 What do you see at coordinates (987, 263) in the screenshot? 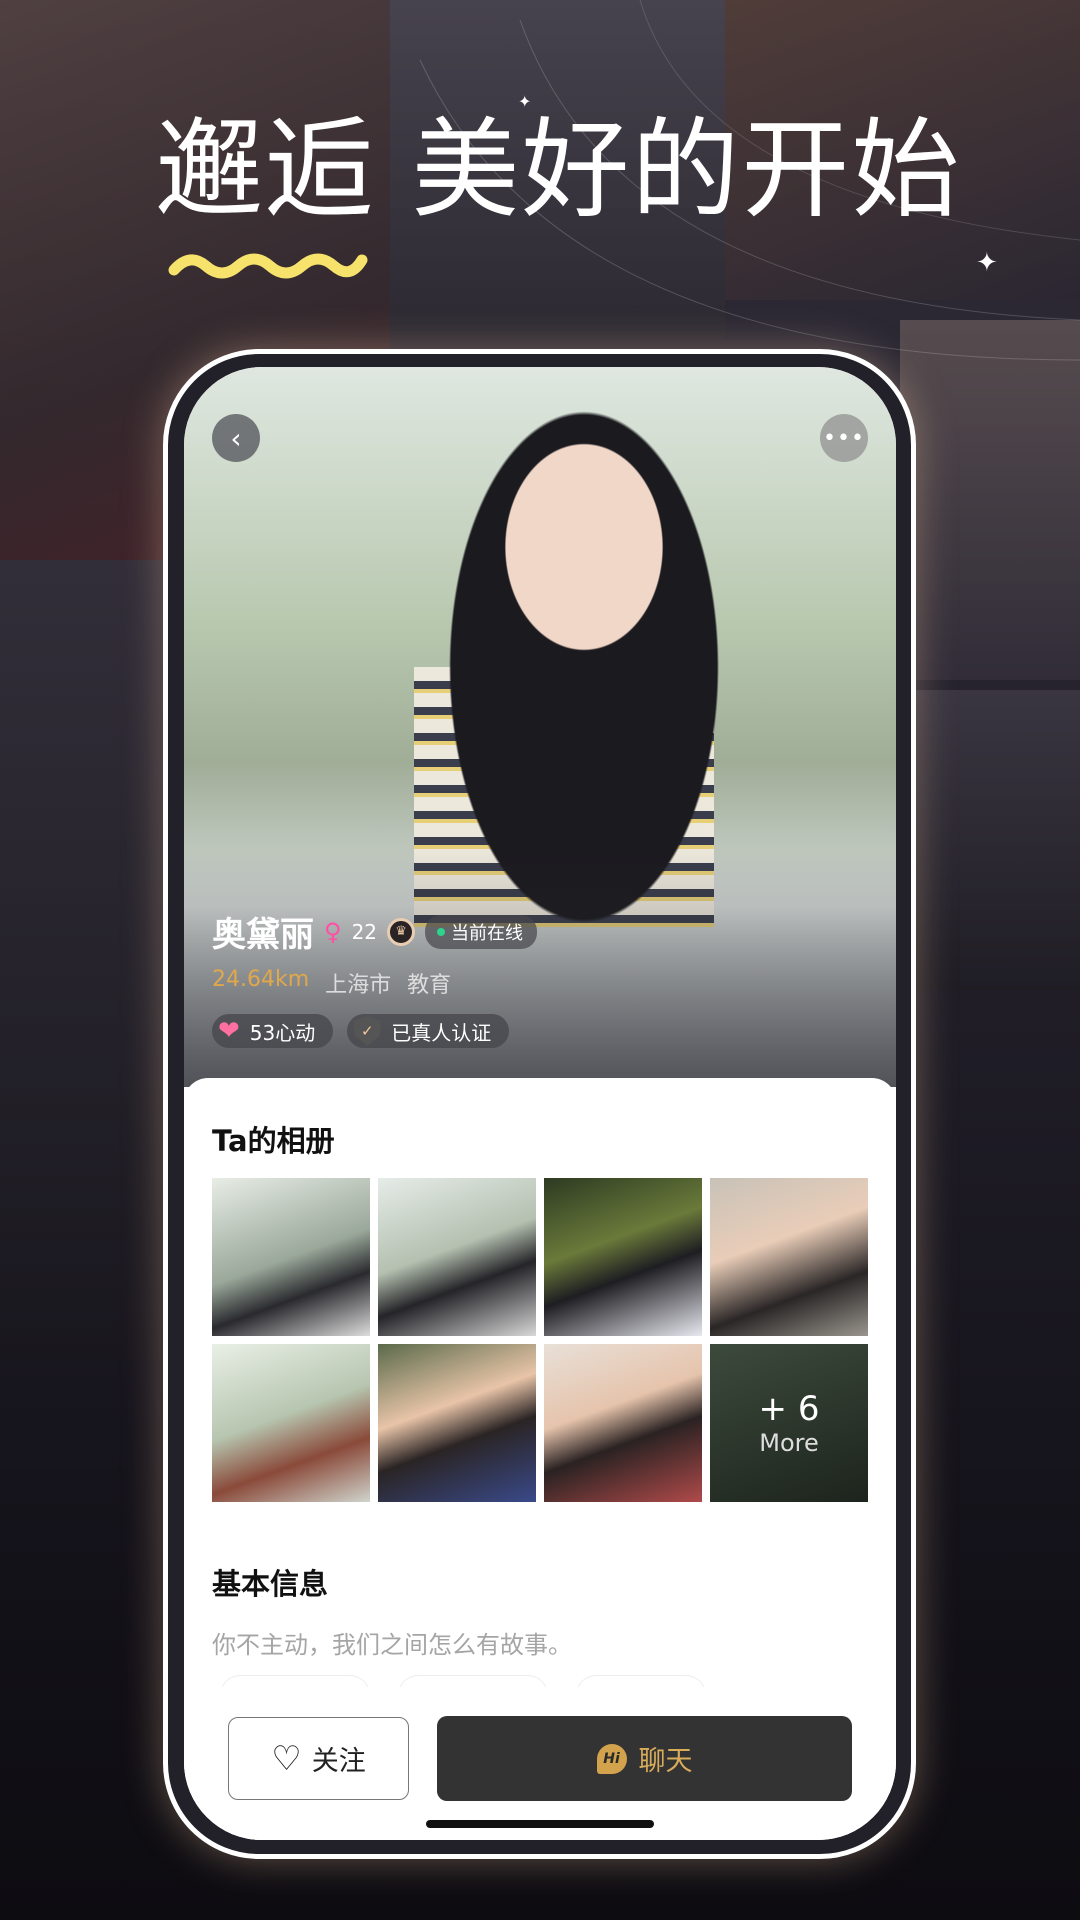
I see `sparkle-icon: ✦` at bounding box center [987, 263].